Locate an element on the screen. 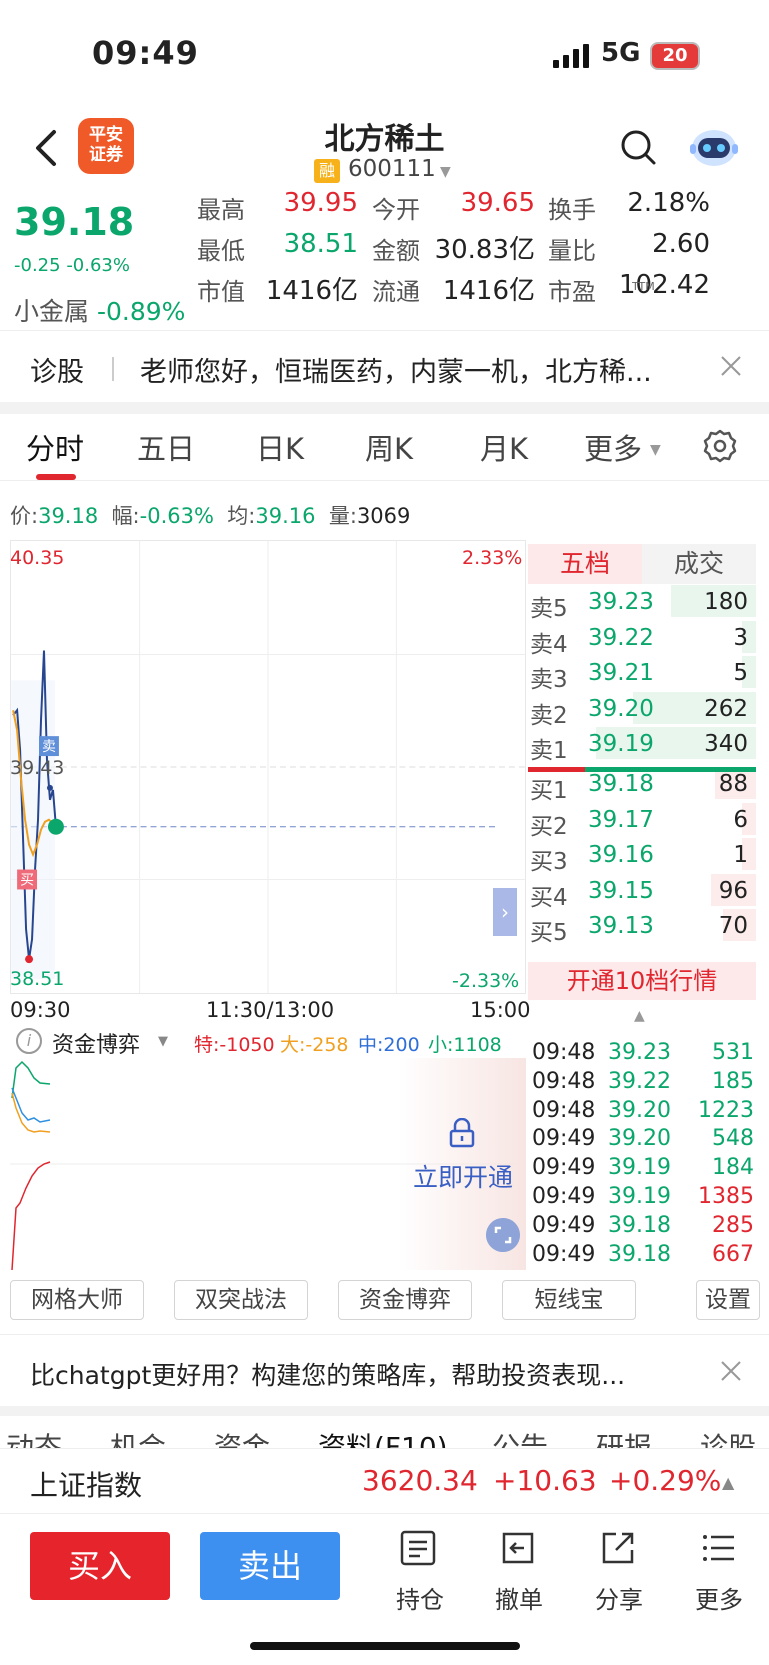 The height and width of the screenshot is (1665, 769). open-10-levels-button: 开通10档行情 is located at coordinates (642, 981).